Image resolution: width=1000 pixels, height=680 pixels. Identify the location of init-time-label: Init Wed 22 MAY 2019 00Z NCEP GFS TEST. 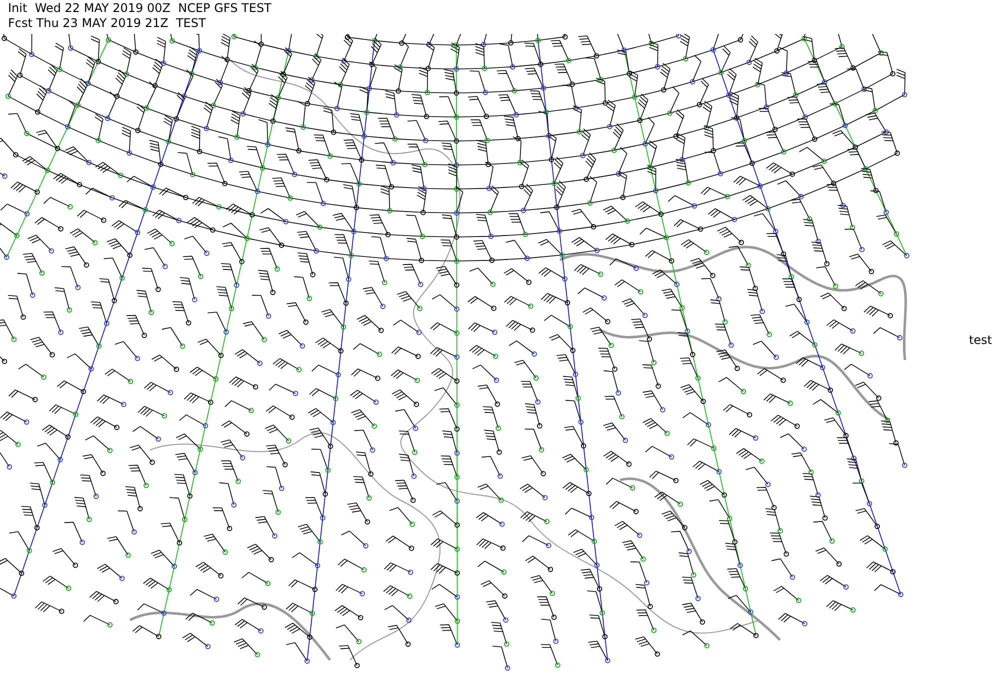
(140, 8).